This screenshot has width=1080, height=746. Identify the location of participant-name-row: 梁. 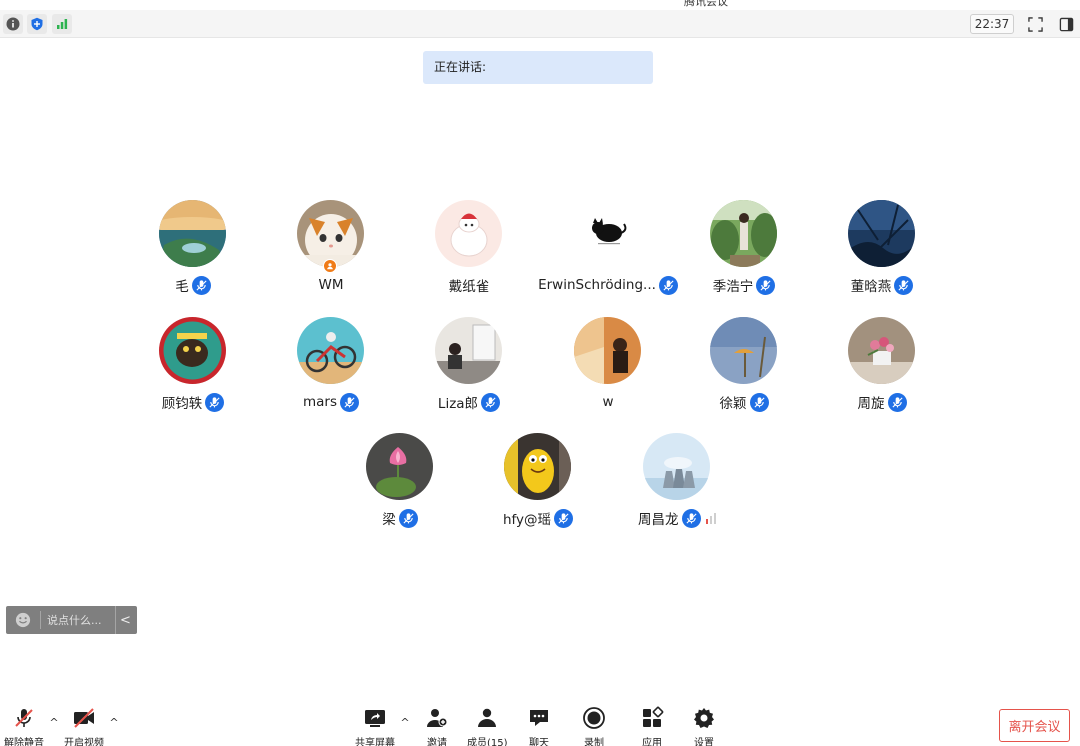
(400, 518).